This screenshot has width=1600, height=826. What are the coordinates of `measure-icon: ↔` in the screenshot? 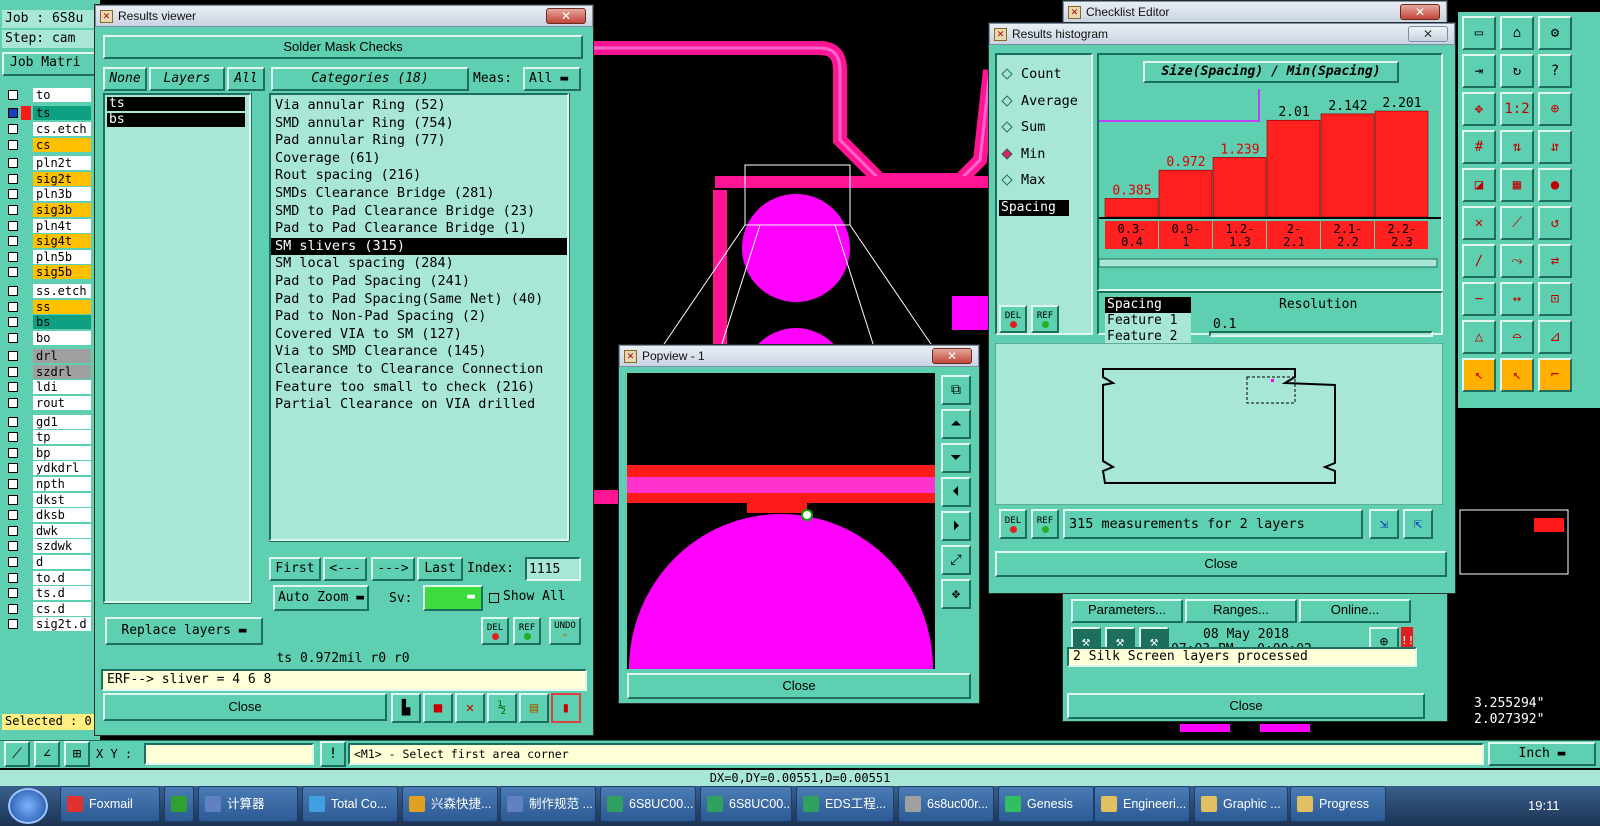 It's located at (1517, 299).